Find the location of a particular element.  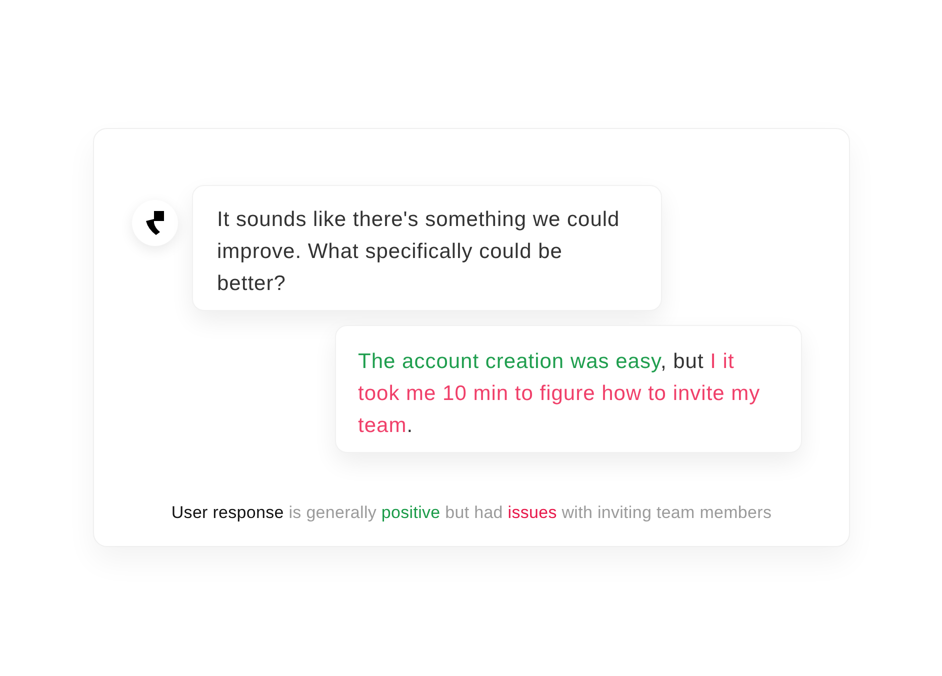

message-text: It sounds like there's something we could improve. What specifically could be better? is located at coordinates (419, 252).